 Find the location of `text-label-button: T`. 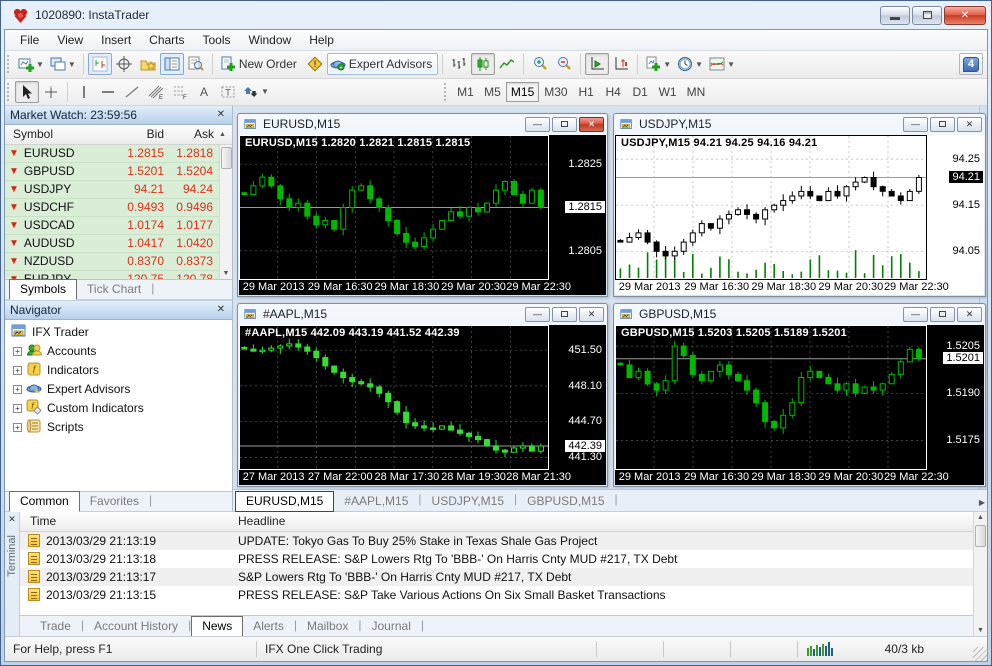

text-label-button: T is located at coordinates (228, 92).